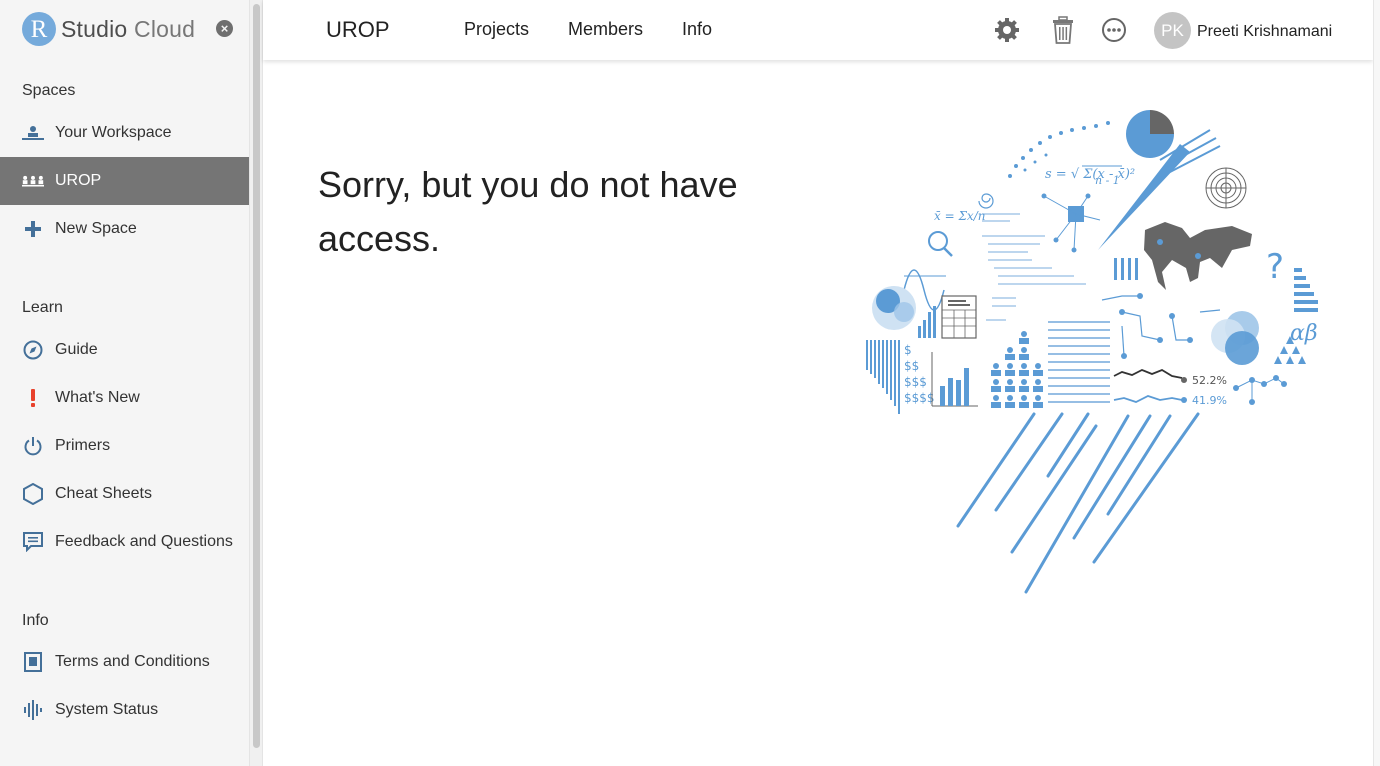  What do you see at coordinates (954, 379) in the screenshot?
I see `bar-chart-bottom-icon` at bounding box center [954, 379].